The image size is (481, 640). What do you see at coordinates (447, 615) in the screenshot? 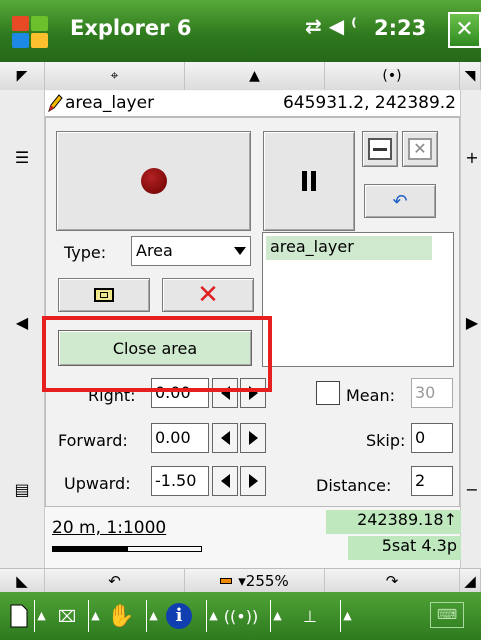
I see `keyboard-icon: ⌨` at bounding box center [447, 615].